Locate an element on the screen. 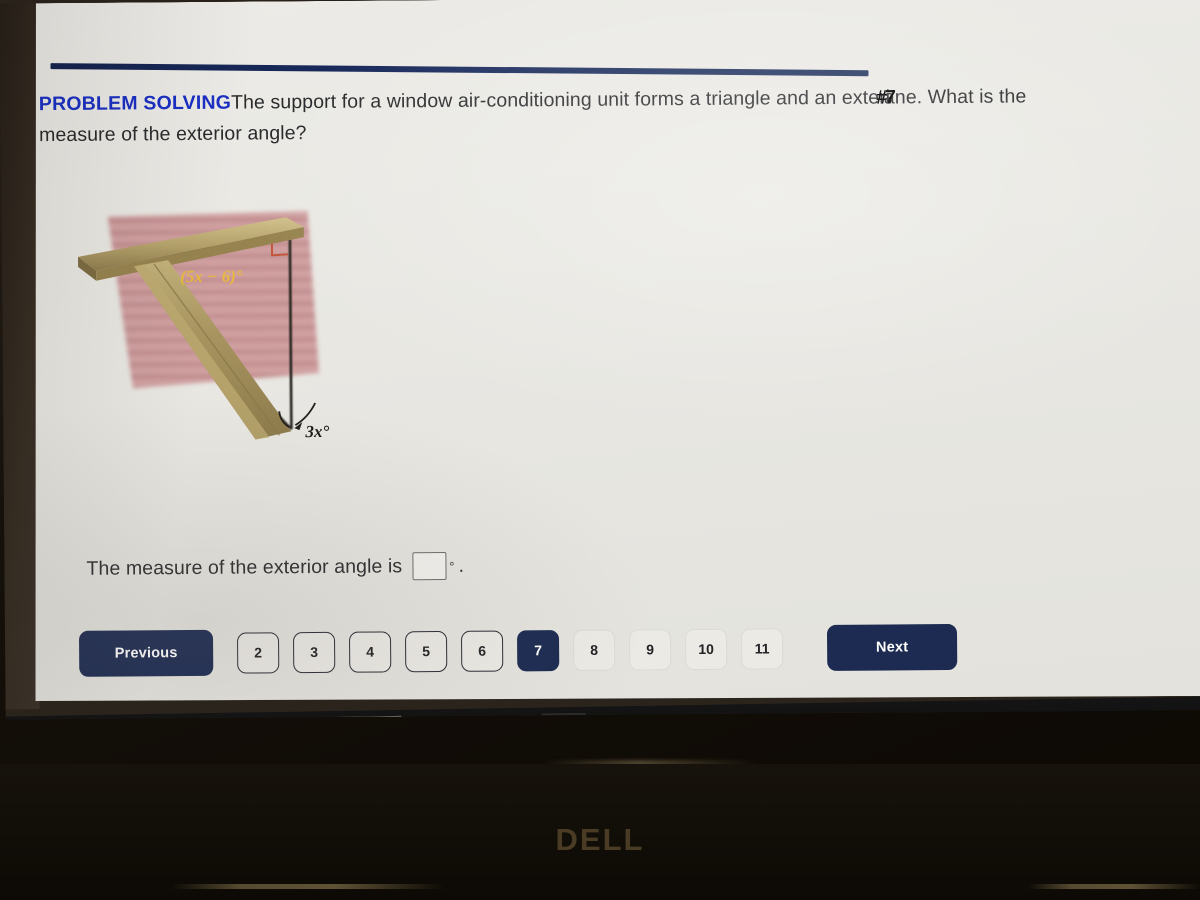 The image size is (1200, 900). dell-logo: DELL is located at coordinates (600, 839).